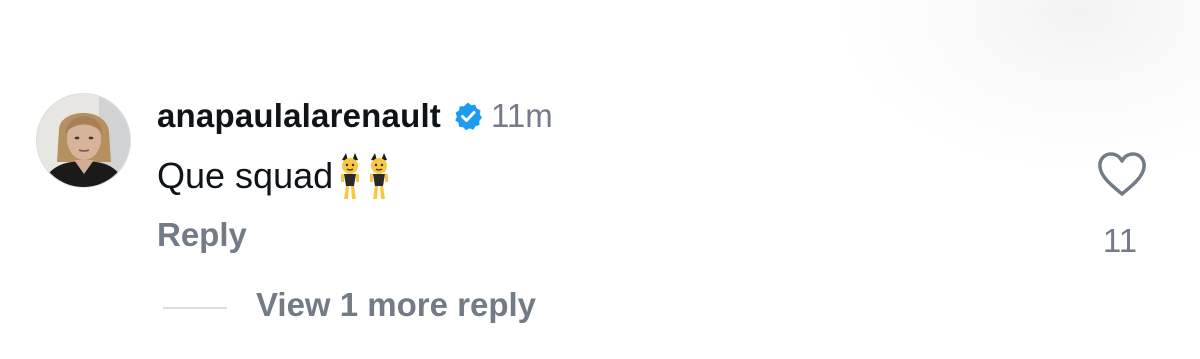  What do you see at coordinates (522, 115) in the screenshot?
I see `comment-time: 11m` at bounding box center [522, 115].